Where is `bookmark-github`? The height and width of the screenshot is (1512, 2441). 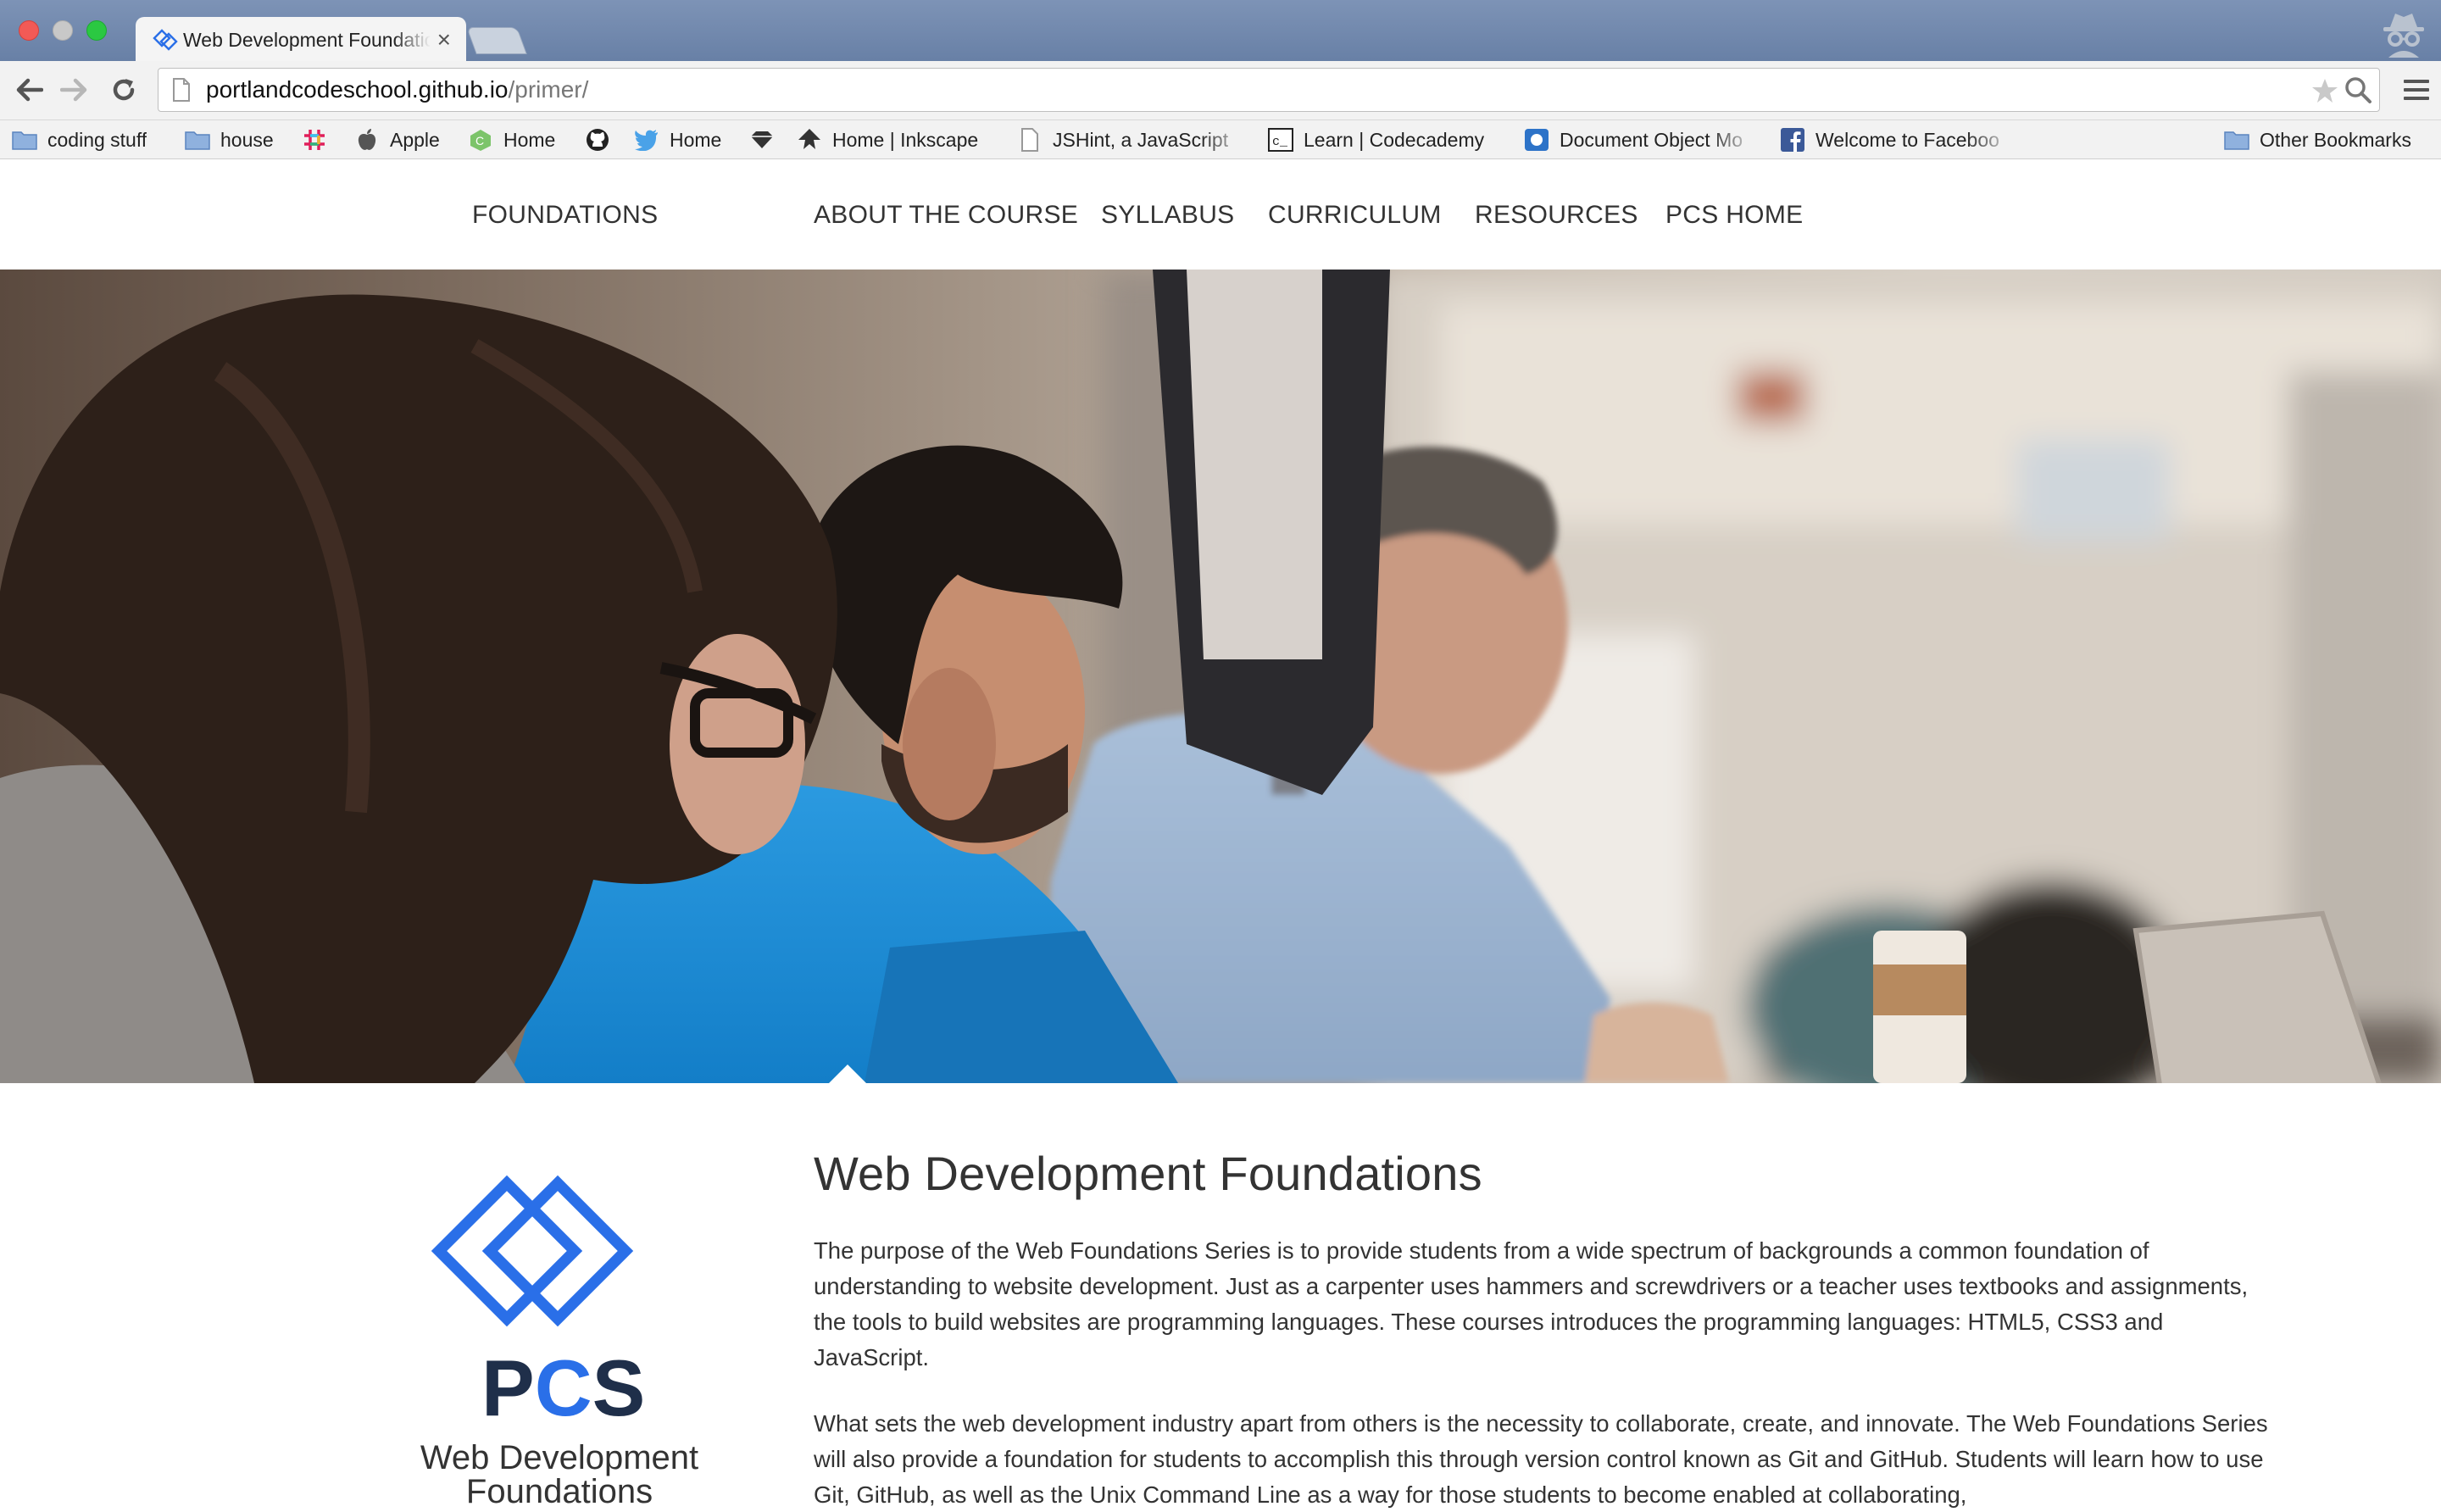 bookmark-github is located at coordinates (602, 139).